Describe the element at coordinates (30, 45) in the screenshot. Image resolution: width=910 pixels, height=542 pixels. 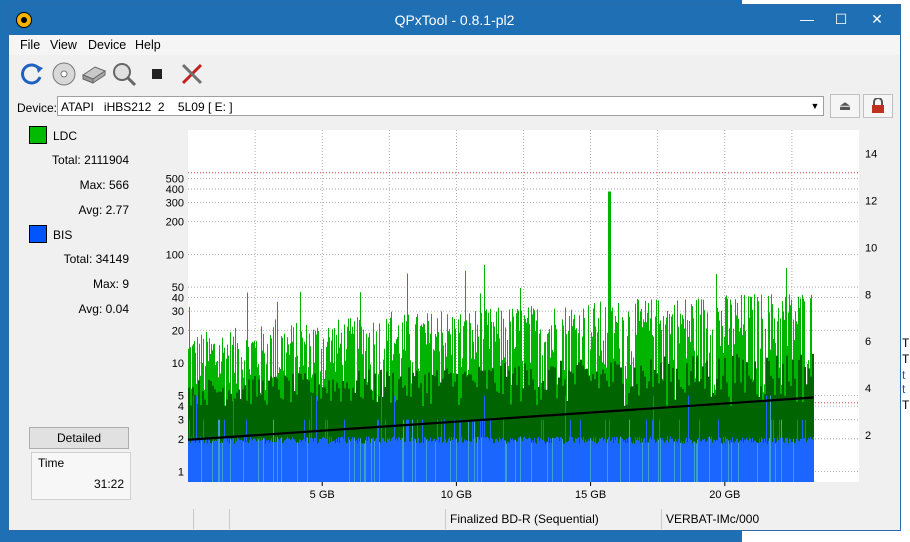
I see `menu-file: File` at that location.